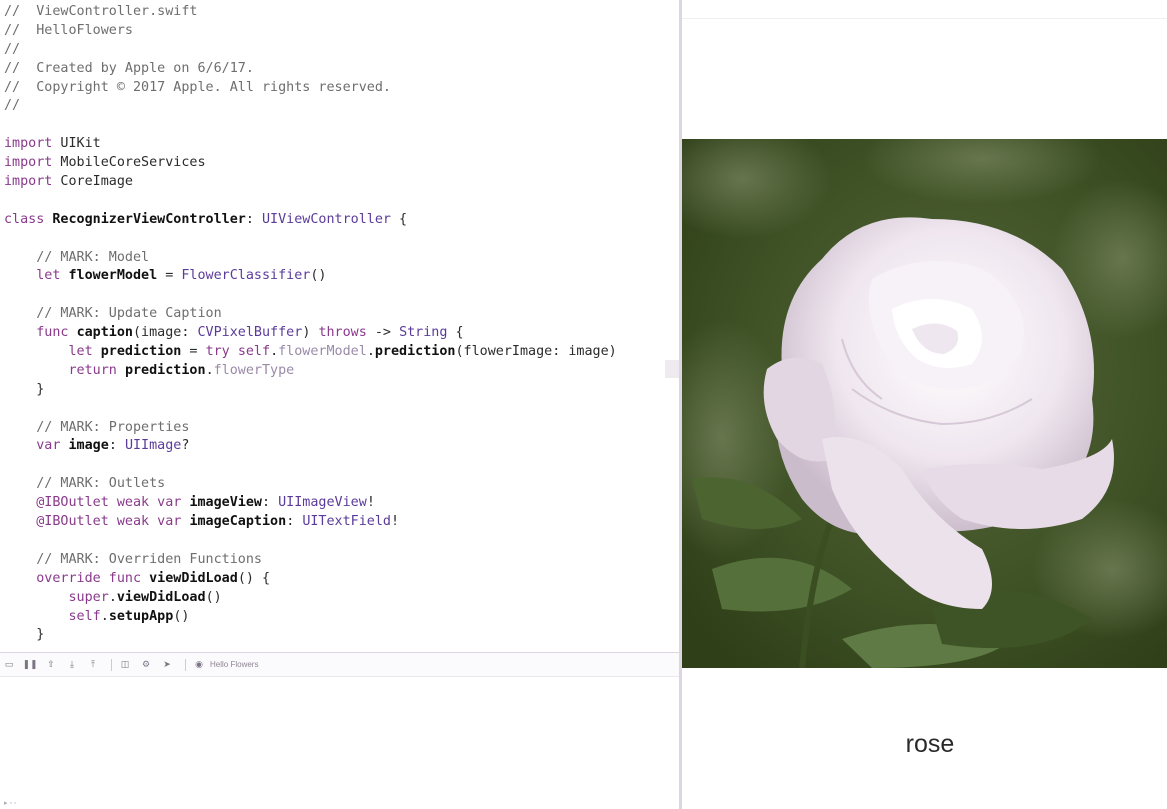 The height and width of the screenshot is (809, 1167). What do you see at coordinates (51, 665) in the screenshot?
I see `continue-icon: ⇧` at bounding box center [51, 665].